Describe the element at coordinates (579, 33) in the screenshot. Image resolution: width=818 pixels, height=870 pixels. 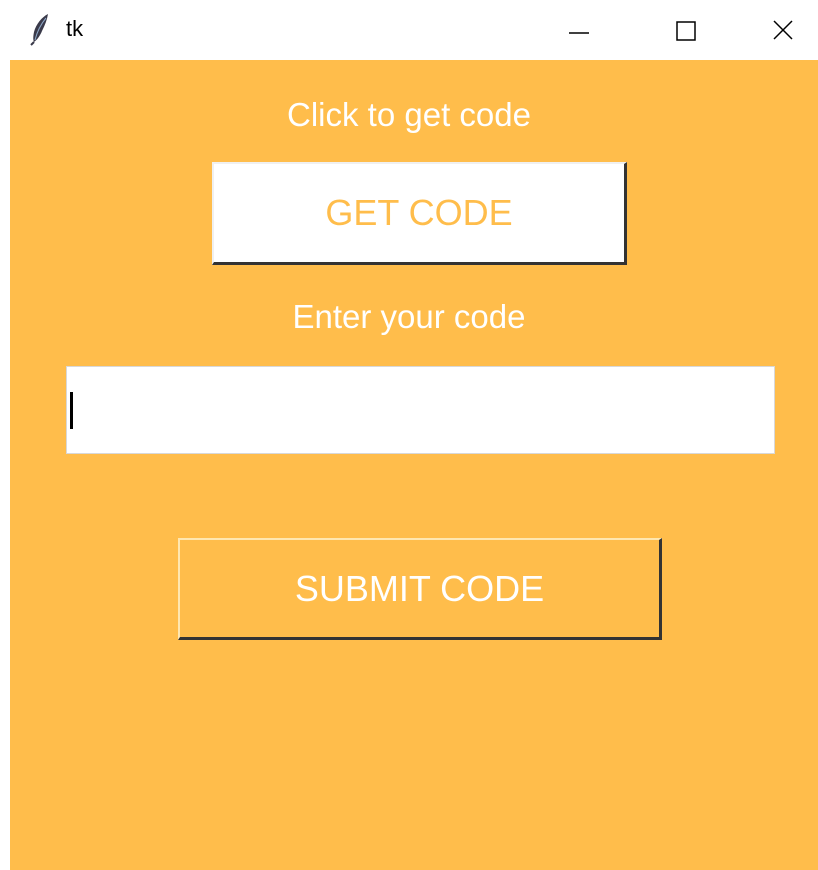
I see `minimize-icon` at that location.